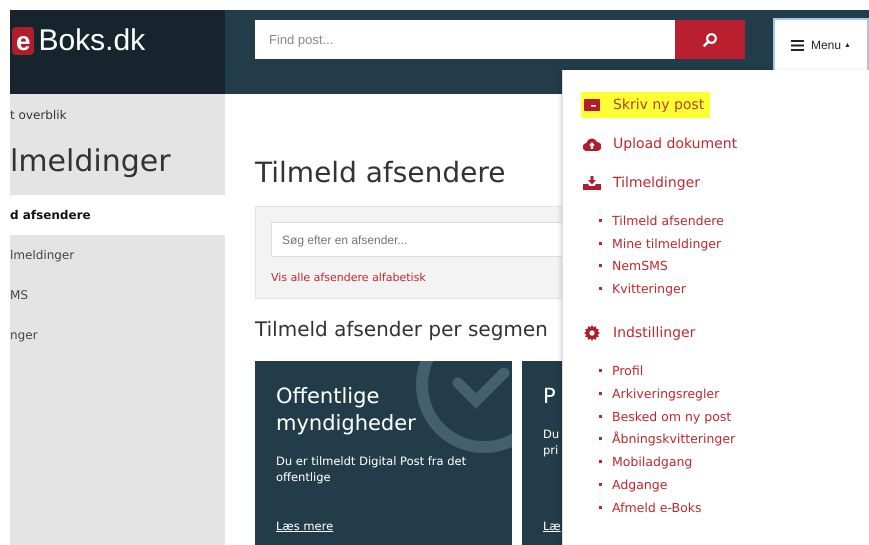 The width and height of the screenshot is (869, 545). What do you see at coordinates (328, 396) in the screenshot?
I see `card-title: Offentlige` at bounding box center [328, 396].